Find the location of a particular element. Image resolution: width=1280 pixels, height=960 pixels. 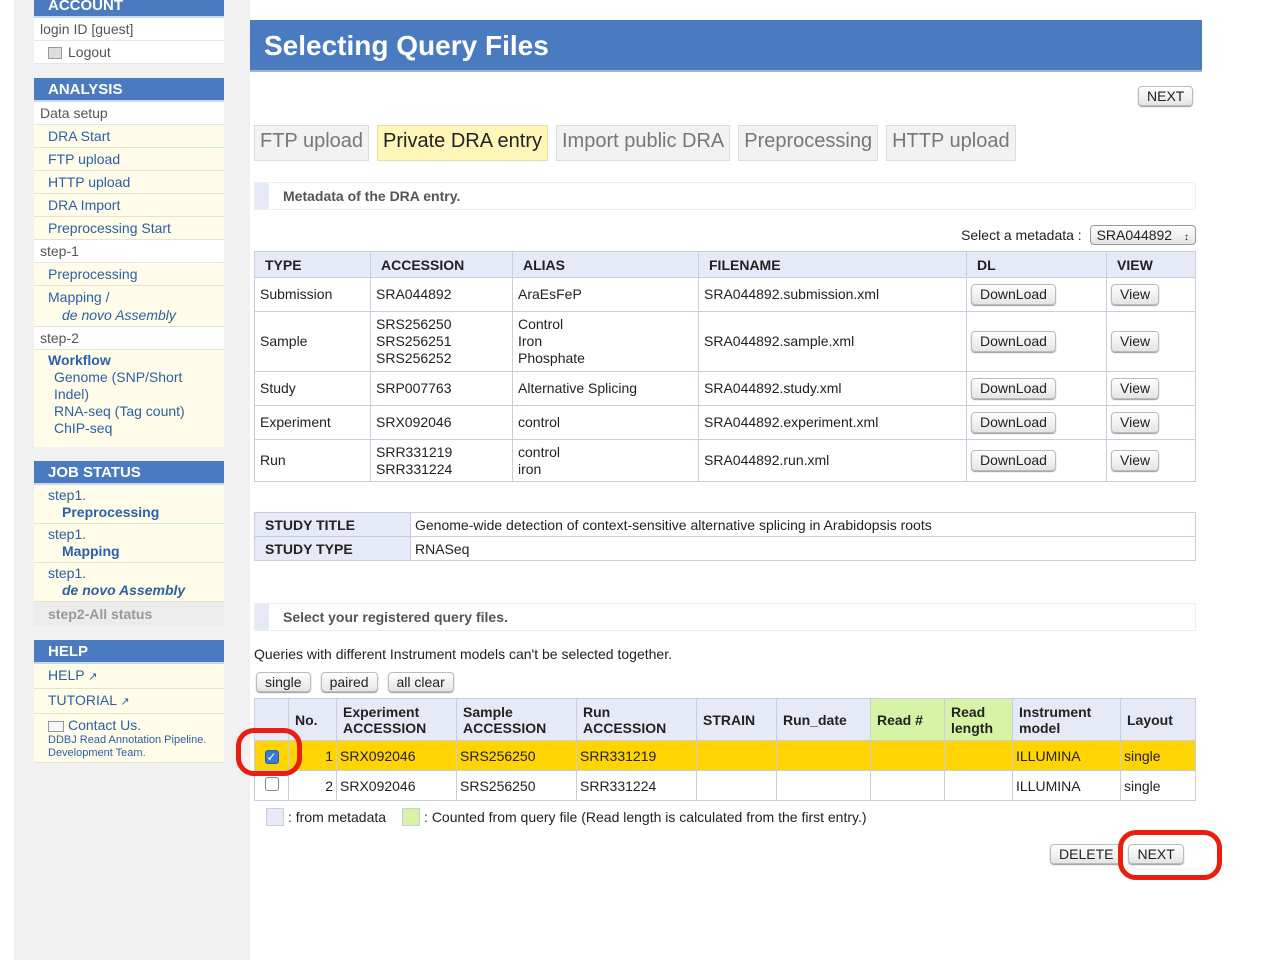

tab-import-public-dra: Import public DRA is located at coordinates (643, 143).